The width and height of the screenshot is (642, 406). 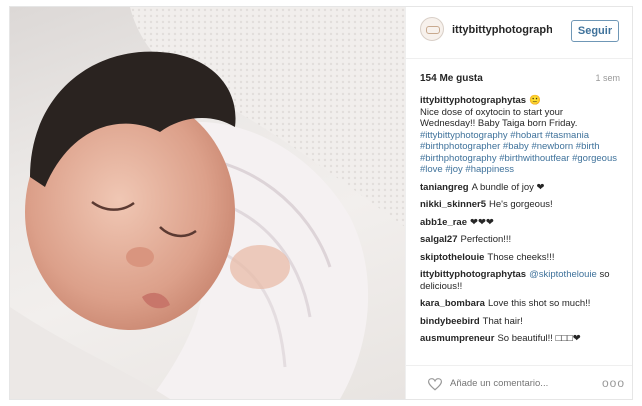 I want to click on comment-item: nikki_skinner5 He's gorgeous!, so click(x=520, y=205).